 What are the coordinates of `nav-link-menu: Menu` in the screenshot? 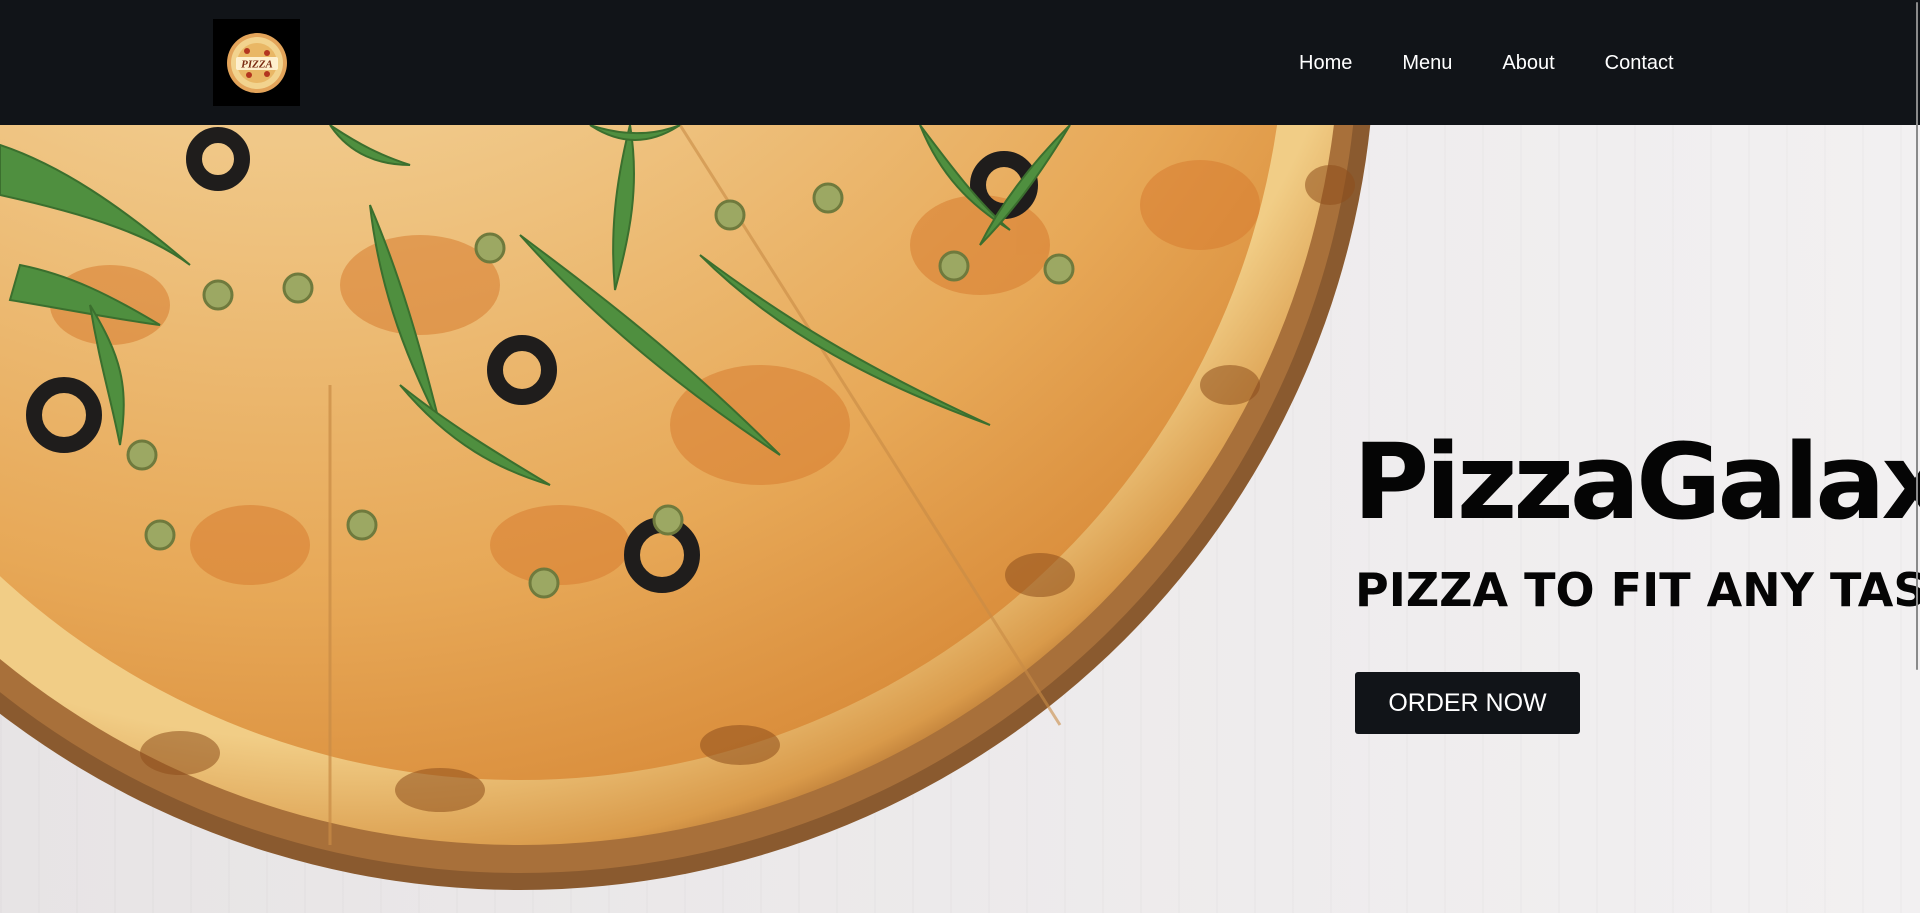 It's located at (1427, 63).